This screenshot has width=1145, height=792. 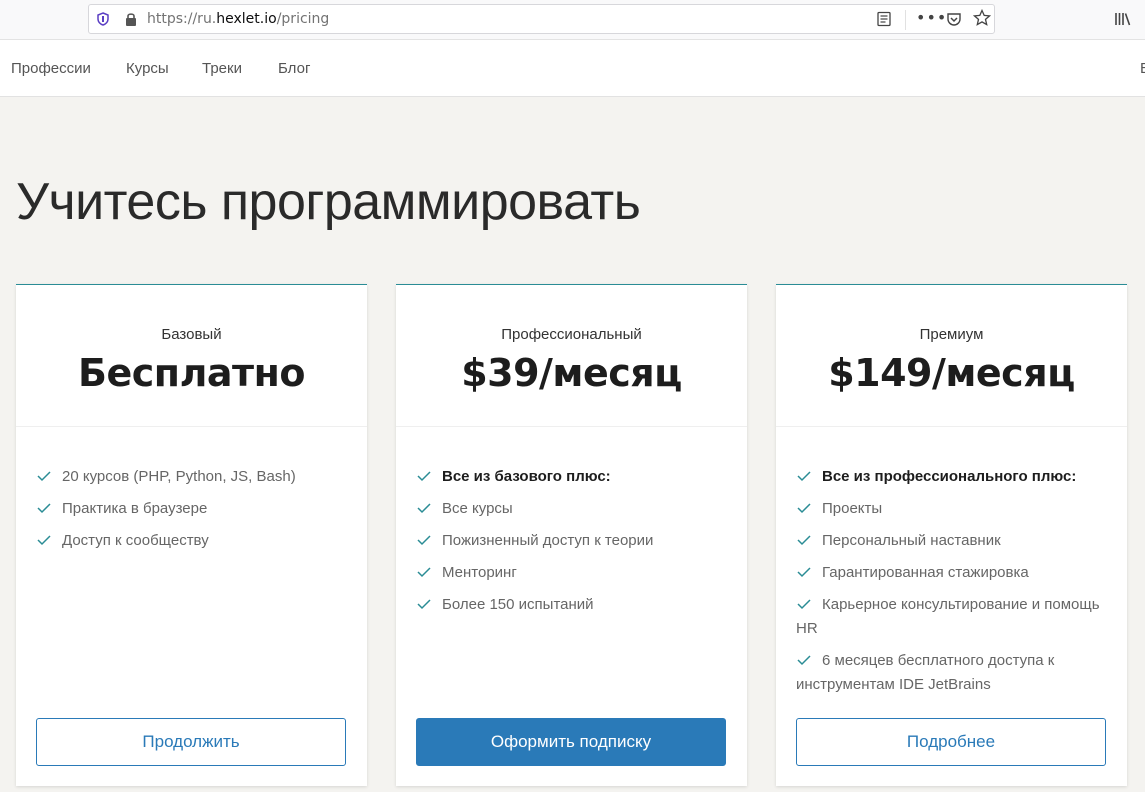 I want to click on feature-item: Персональный наставник, so click(x=951, y=541).